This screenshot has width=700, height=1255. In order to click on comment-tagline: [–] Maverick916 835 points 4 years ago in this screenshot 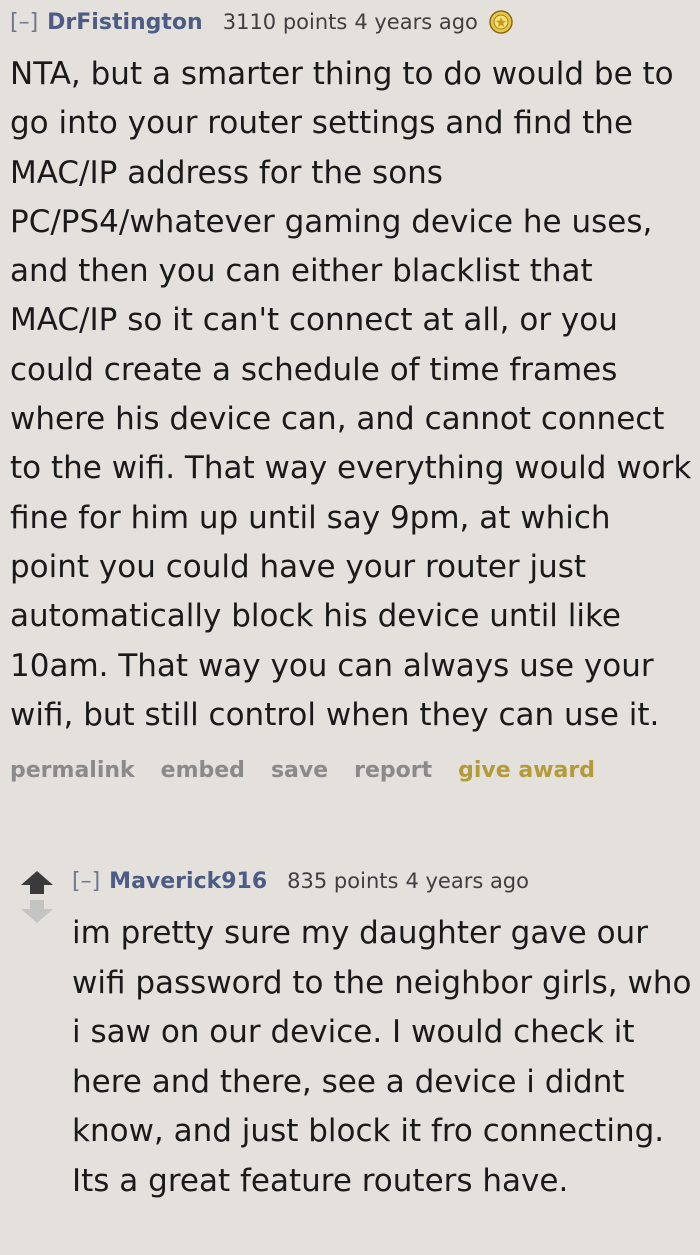, I will do `click(305, 881)`.